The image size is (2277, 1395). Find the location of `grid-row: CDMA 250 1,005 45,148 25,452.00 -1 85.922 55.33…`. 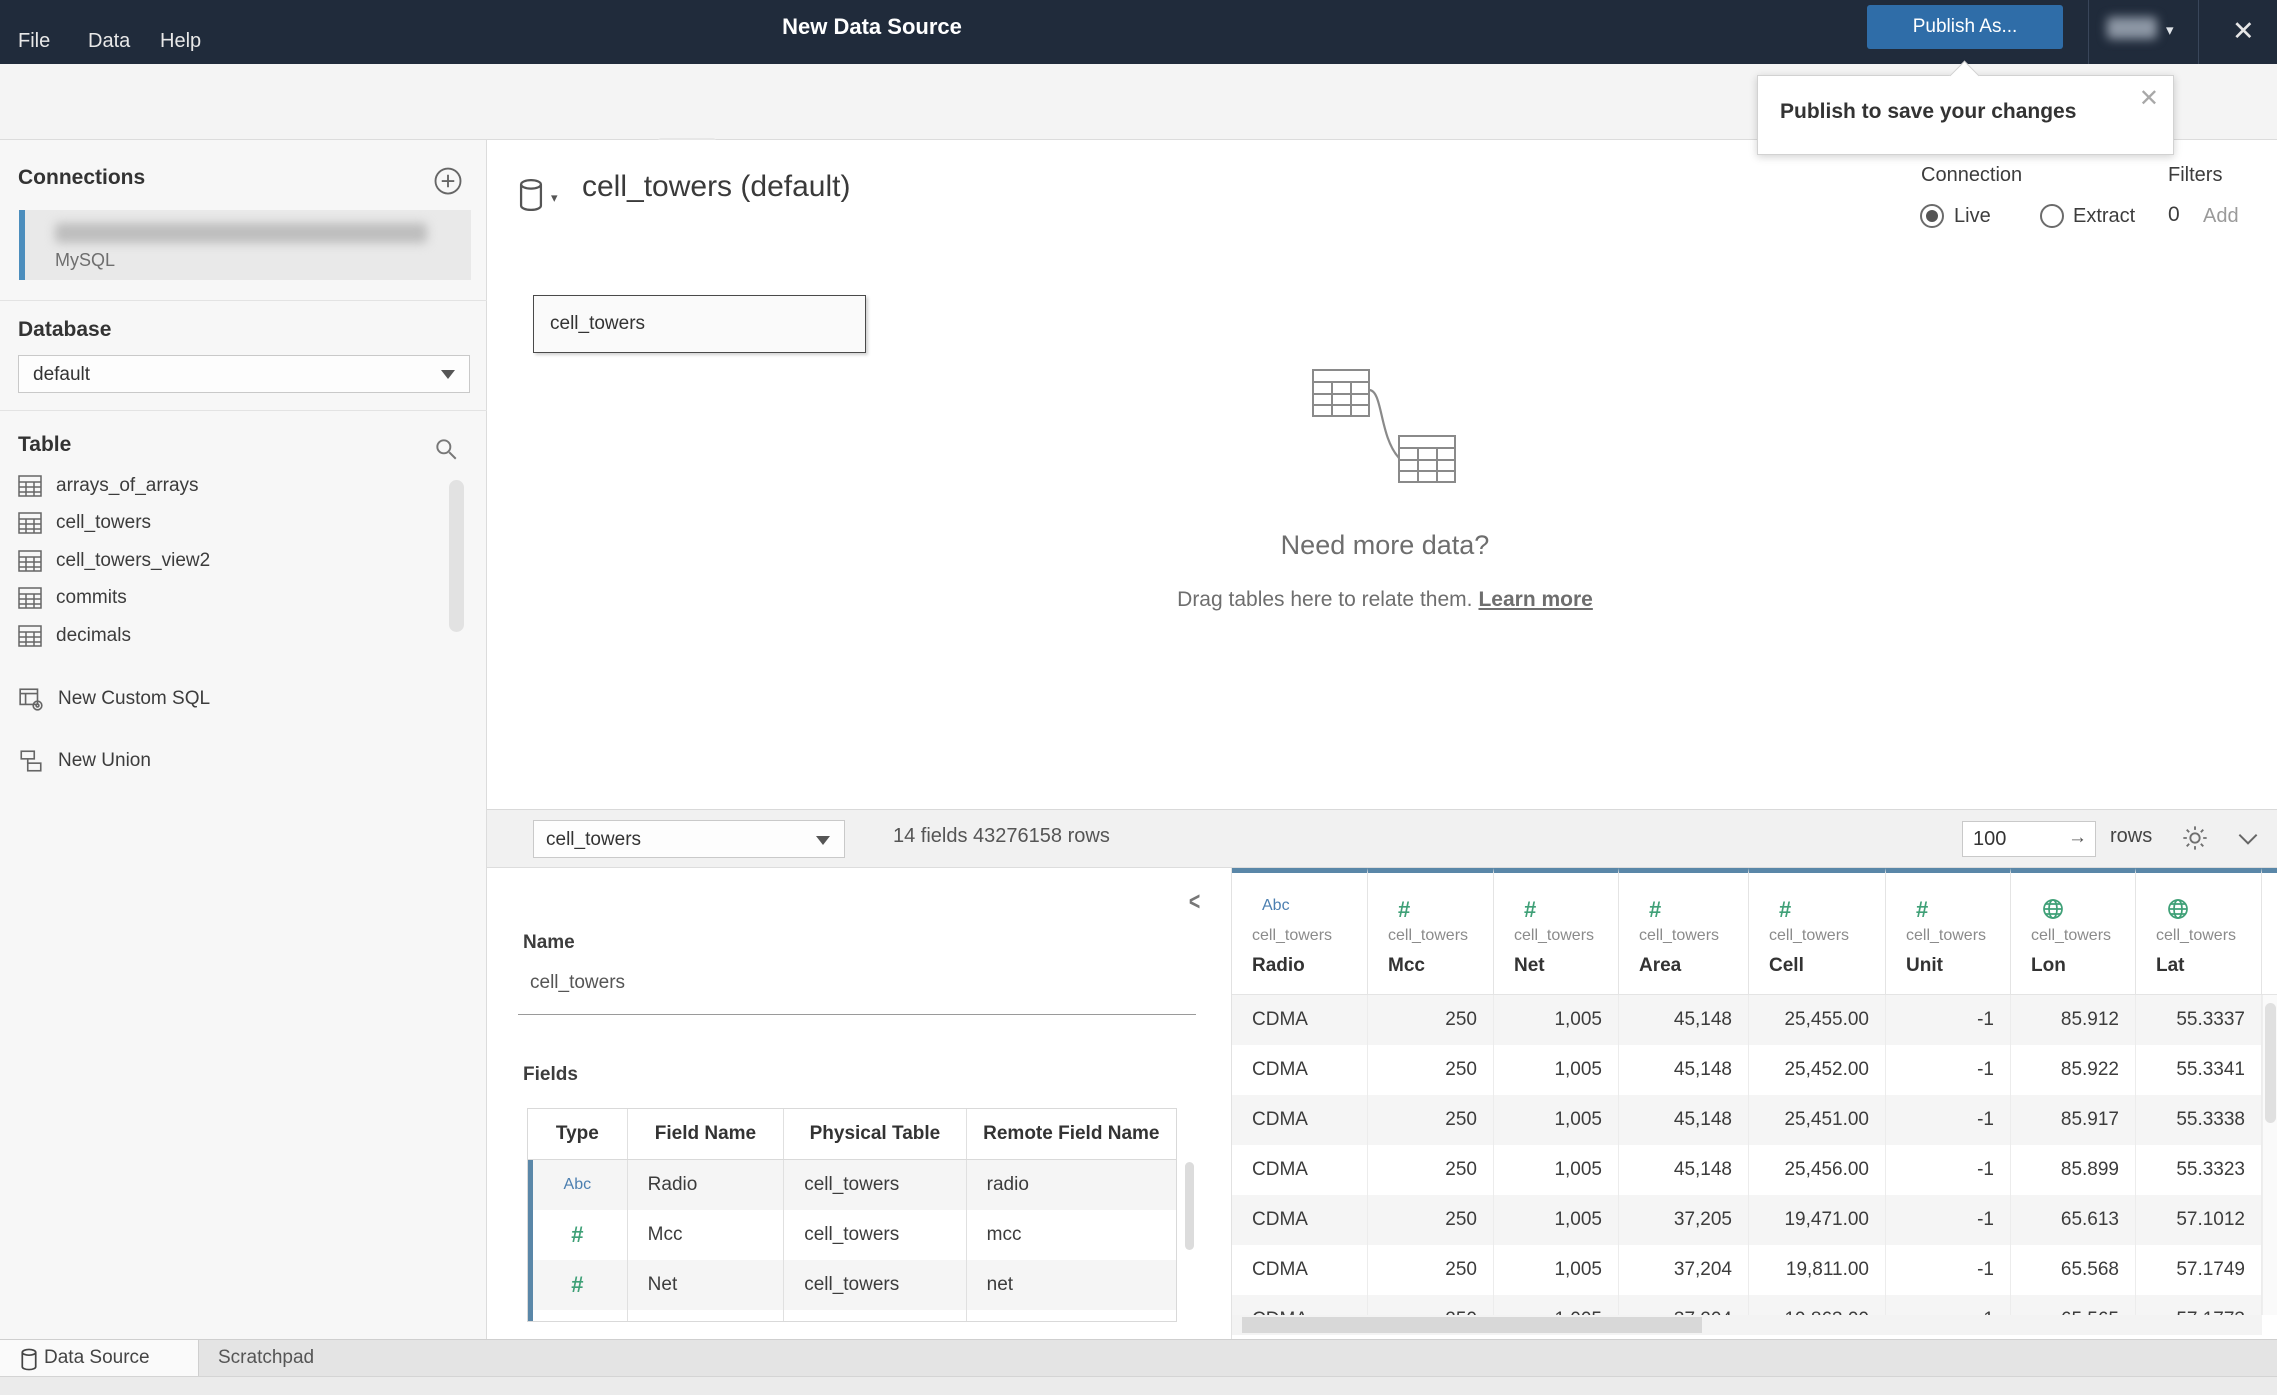

grid-row: CDMA 250 1,005 45,148 25,452.00 -1 85.922 55.33… is located at coordinates (1747, 1070).